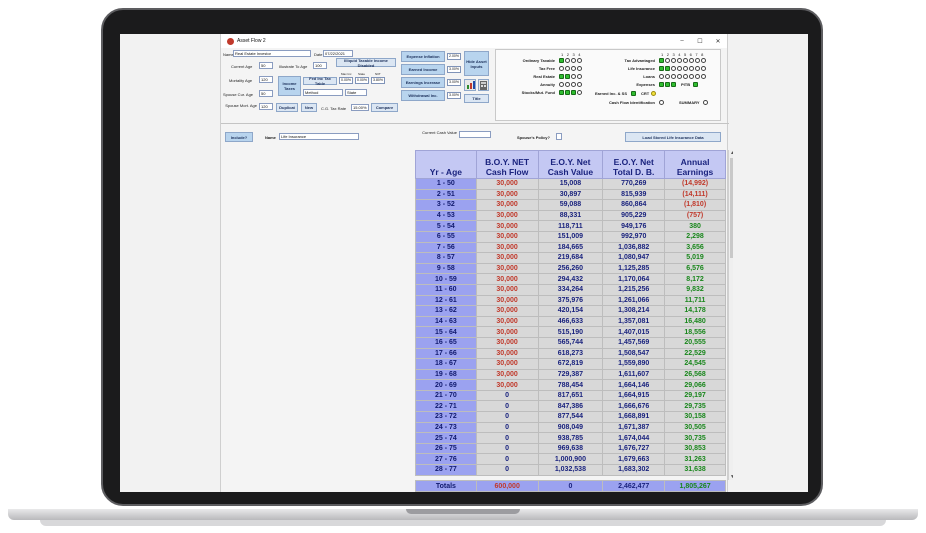 This screenshot has height=533, width=926. Describe the element at coordinates (239, 137) in the screenshot. I see `include-button: Include?` at that location.